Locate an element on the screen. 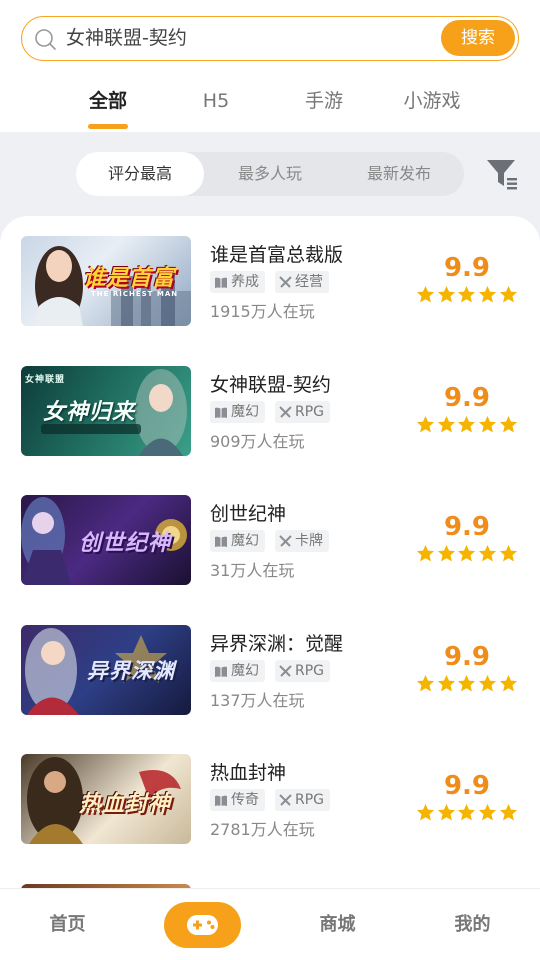  bottom-nav: 首页 商城 我的 is located at coordinates (270, 924).